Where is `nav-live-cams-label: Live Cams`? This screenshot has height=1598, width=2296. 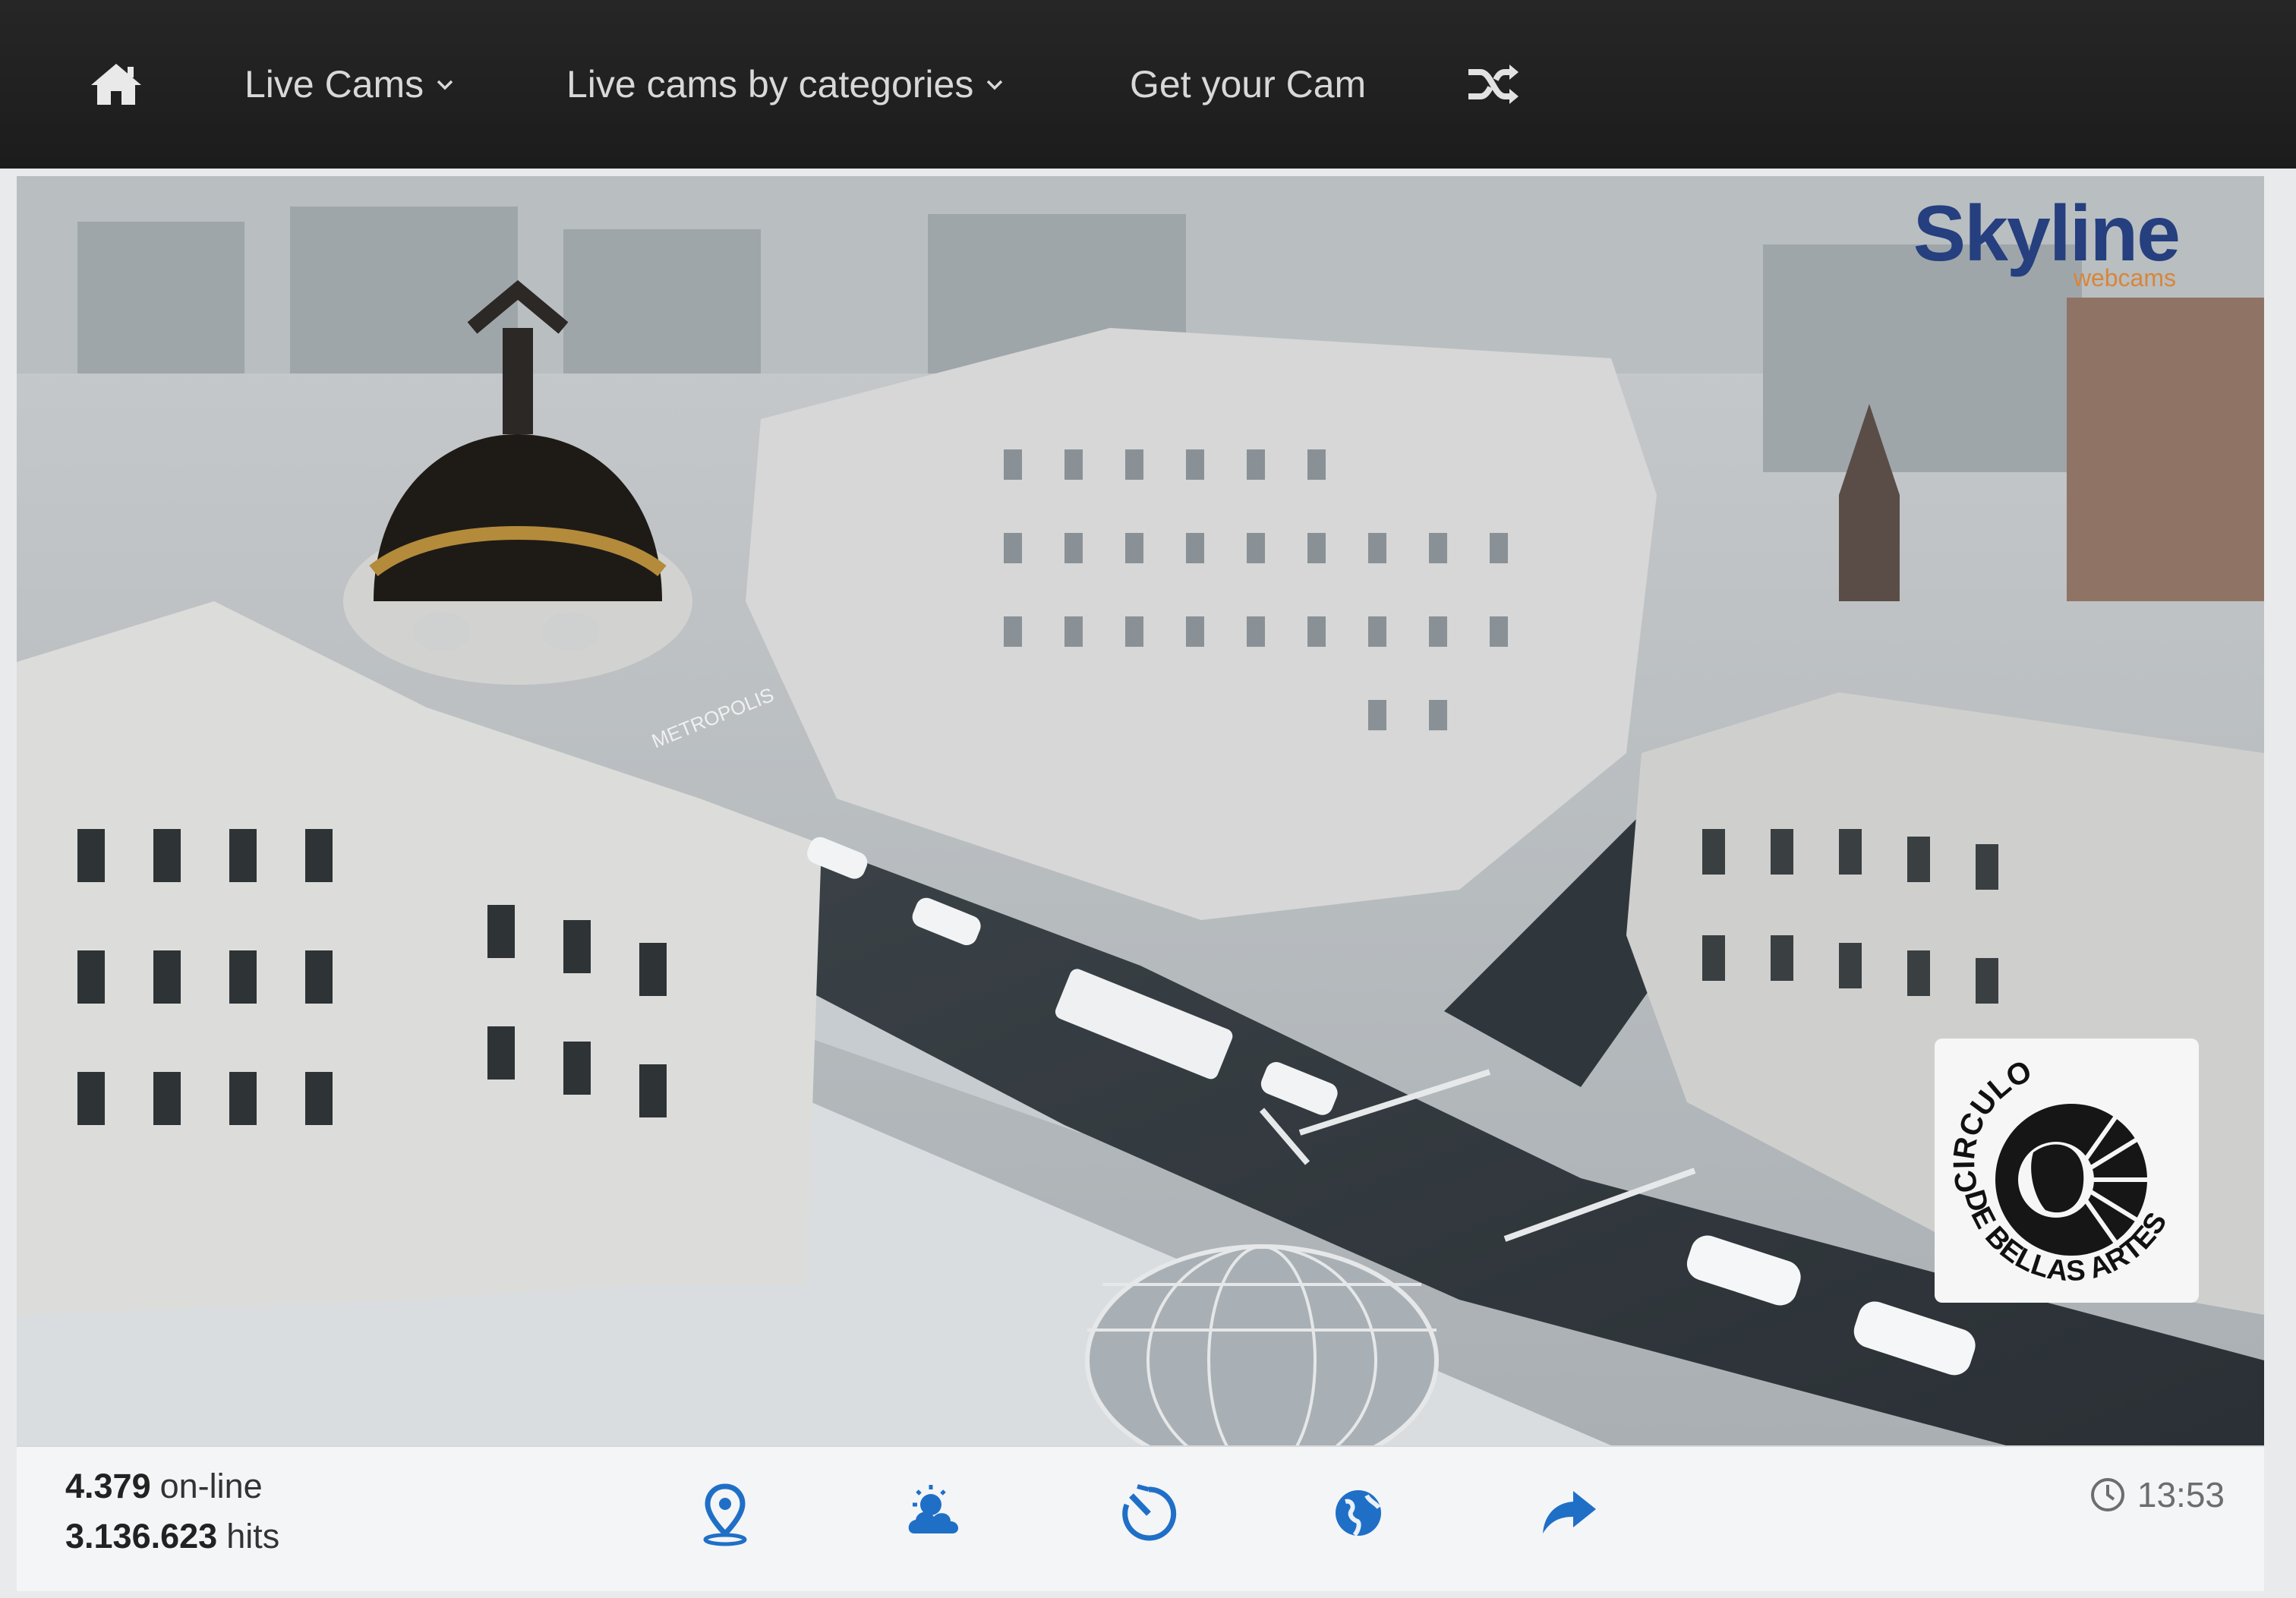
nav-live-cams-label: Live Cams is located at coordinates (334, 84).